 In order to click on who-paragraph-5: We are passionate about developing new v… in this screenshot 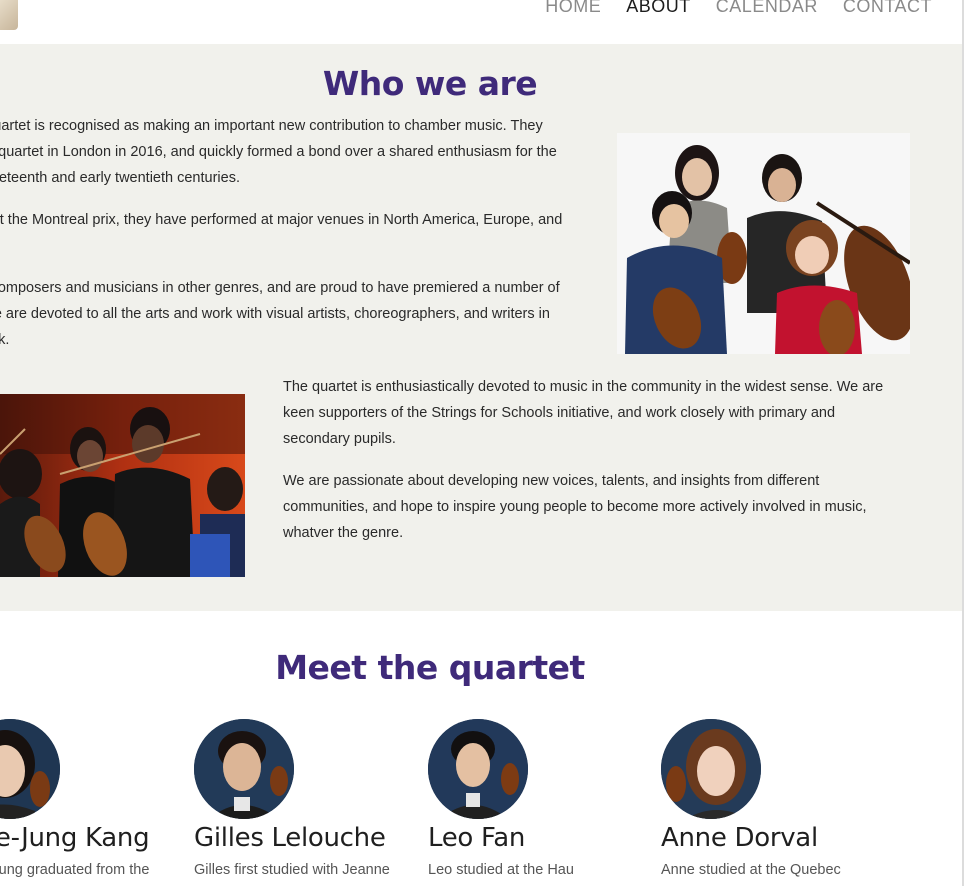, I will do `click(575, 507)`.